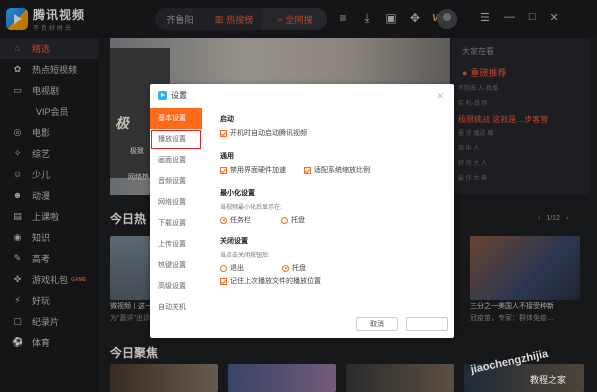 Image resolution: width=597 pixels, height=392 pixels. I want to click on option-label: 开机时自动启动腾讯视频, so click(268, 133).